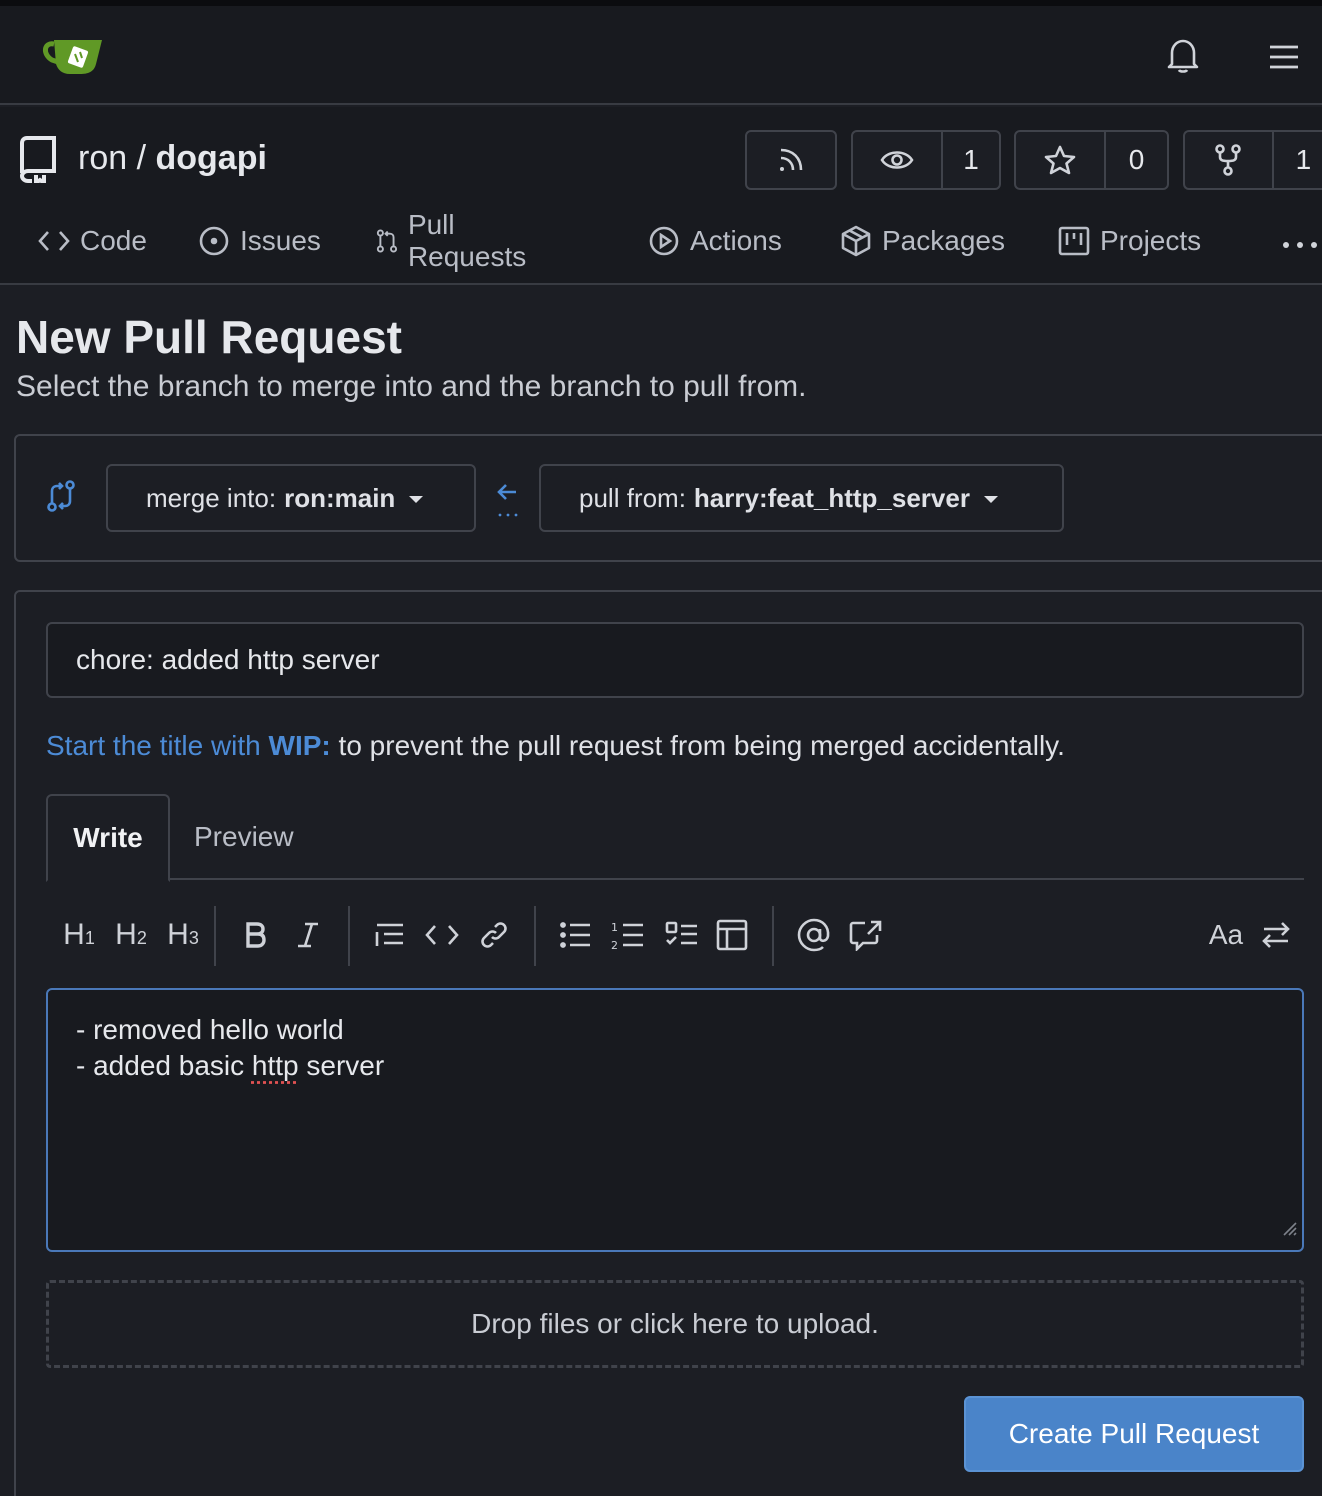 The width and height of the screenshot is (1322, 1496). I want to click on repo-title: ron / dogapi, so click(172, 158).